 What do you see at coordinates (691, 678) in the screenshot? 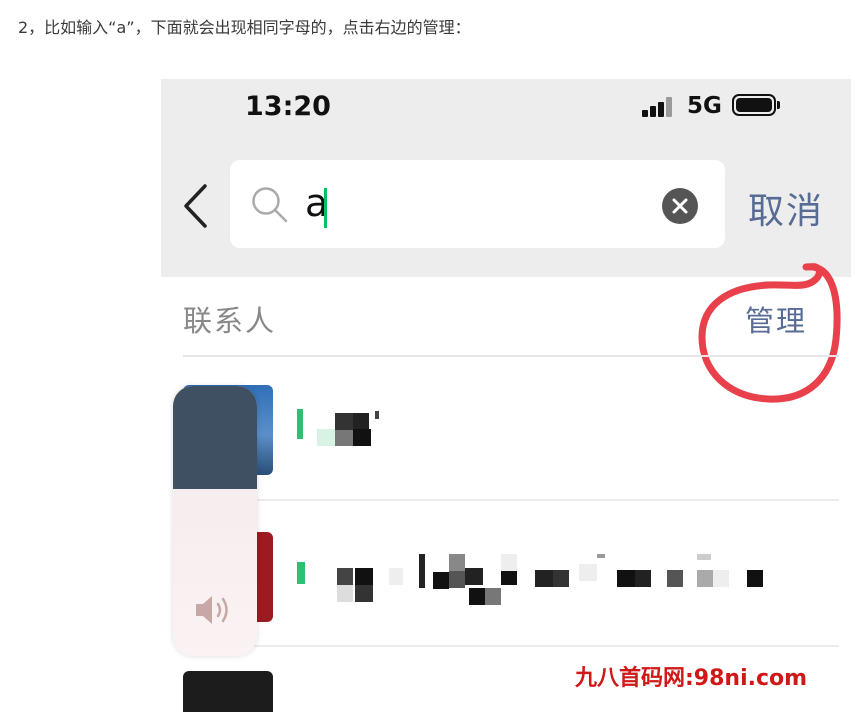
I see `watermark-text: 九八首码网:98ni.com` at bounding box center [691, 678].